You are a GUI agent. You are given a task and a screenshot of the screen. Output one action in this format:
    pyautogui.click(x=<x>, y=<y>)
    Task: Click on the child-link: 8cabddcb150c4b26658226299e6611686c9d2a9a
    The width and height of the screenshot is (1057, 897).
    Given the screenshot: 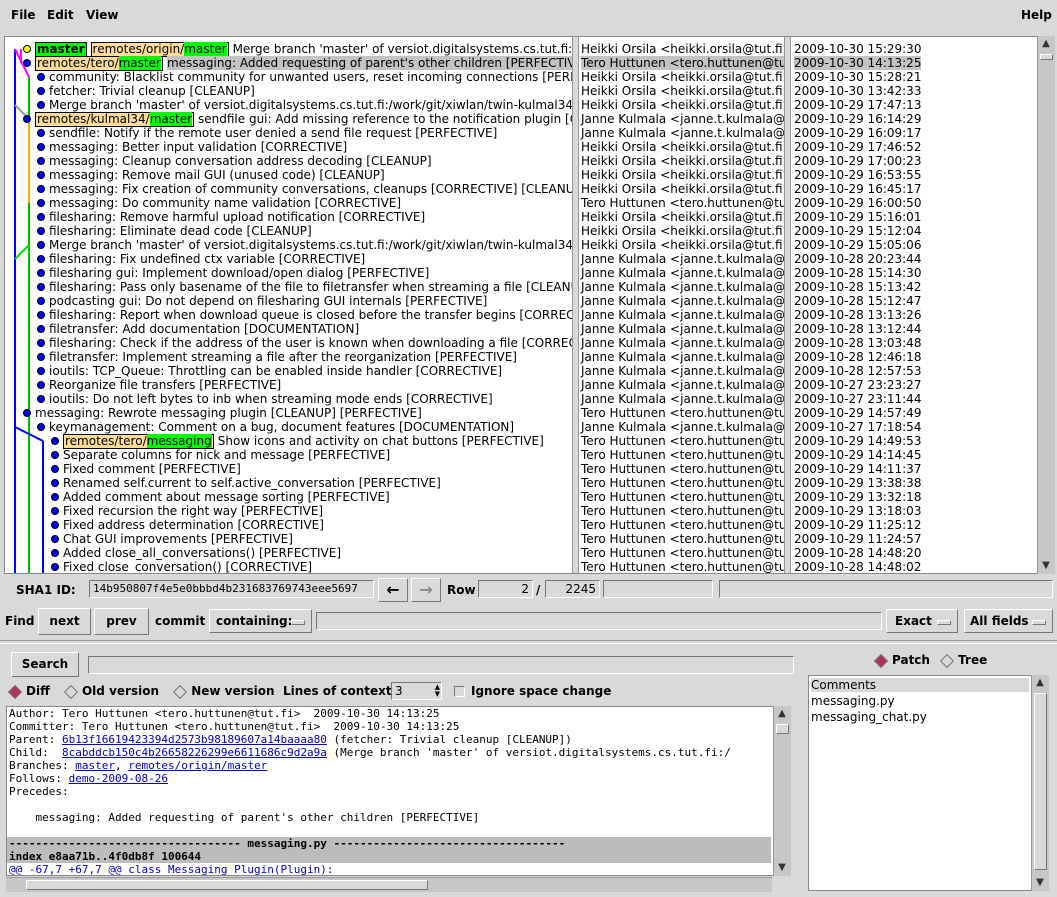 What is the action you would take?
    pyautogui.click(x=194, y=752)
    